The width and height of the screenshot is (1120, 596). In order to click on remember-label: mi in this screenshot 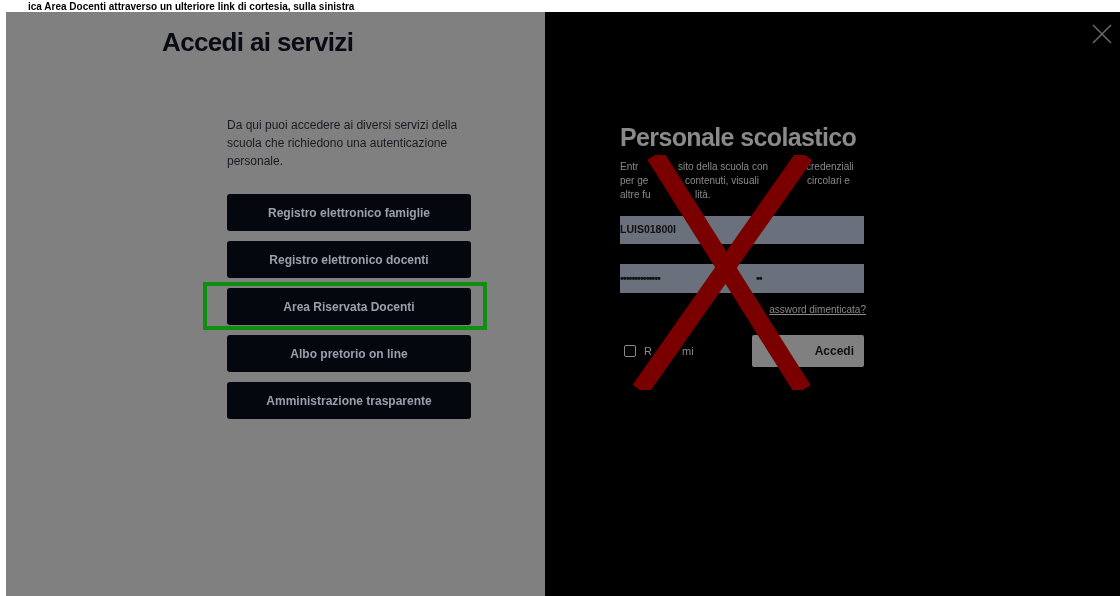, I will do `click(688, 350)`.